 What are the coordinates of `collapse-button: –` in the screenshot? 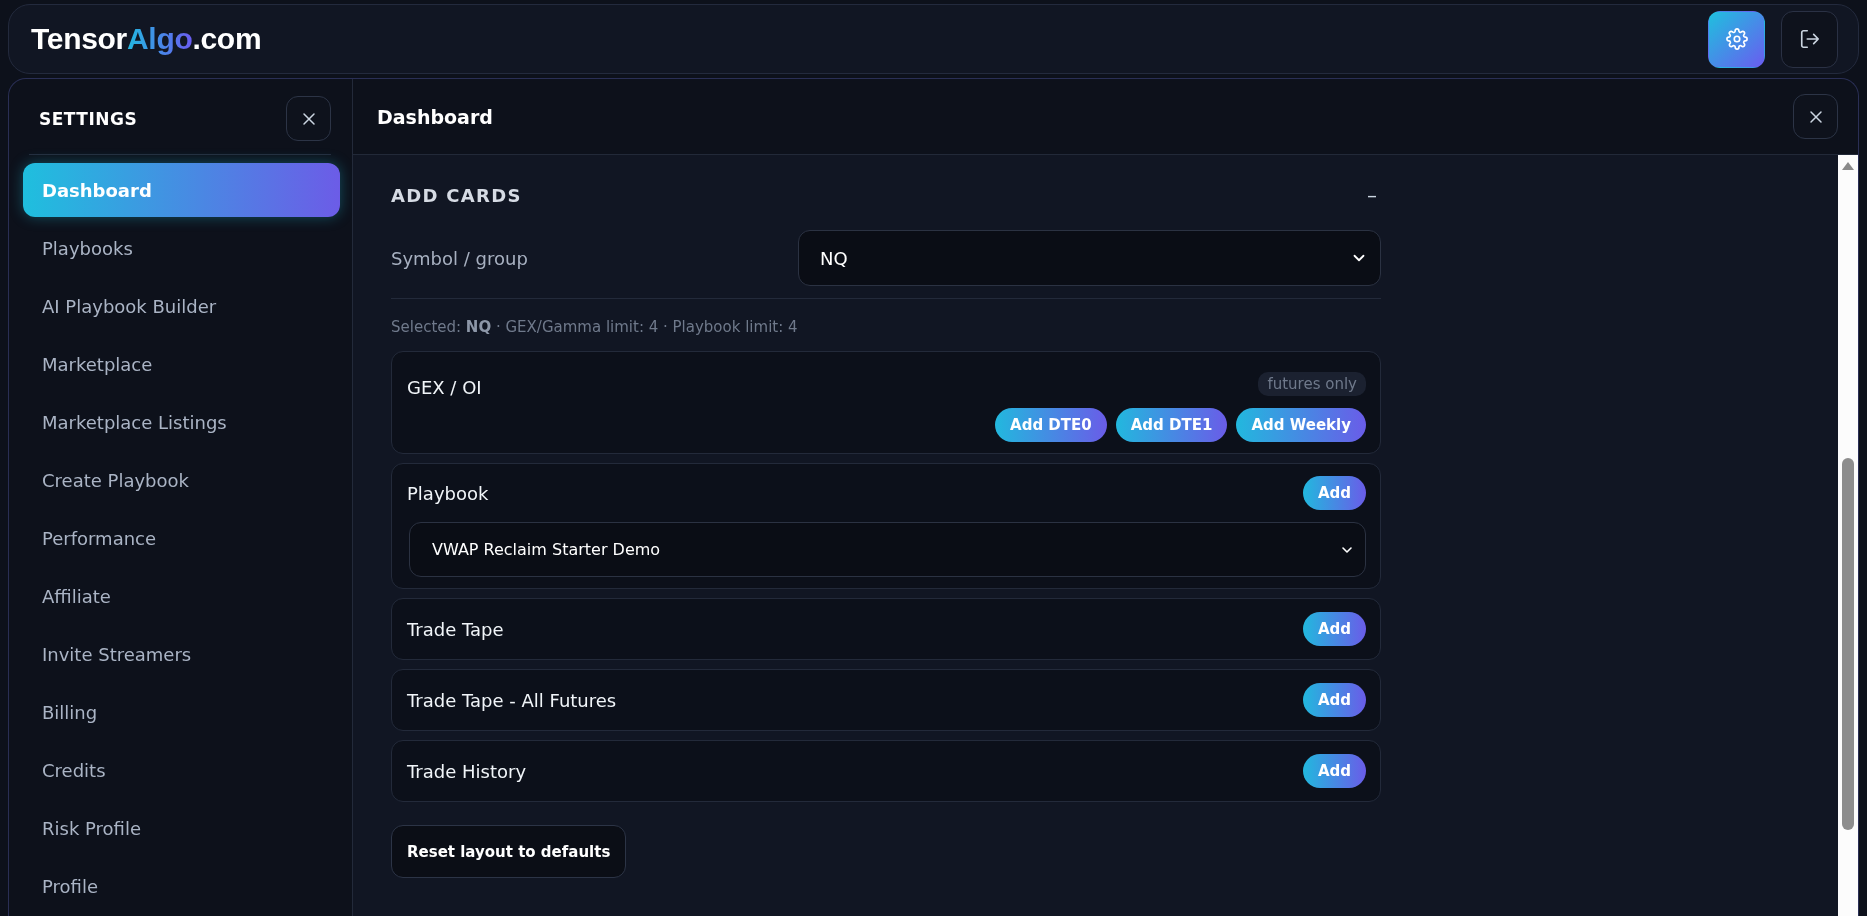 It's located at (1372, 195).